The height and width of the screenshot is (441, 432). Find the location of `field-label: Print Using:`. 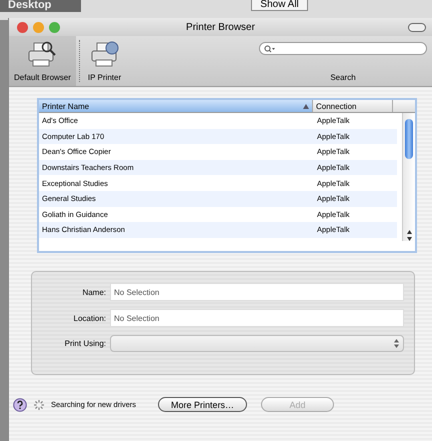

field-label: Print Using: is located at coordinates (85, 343).